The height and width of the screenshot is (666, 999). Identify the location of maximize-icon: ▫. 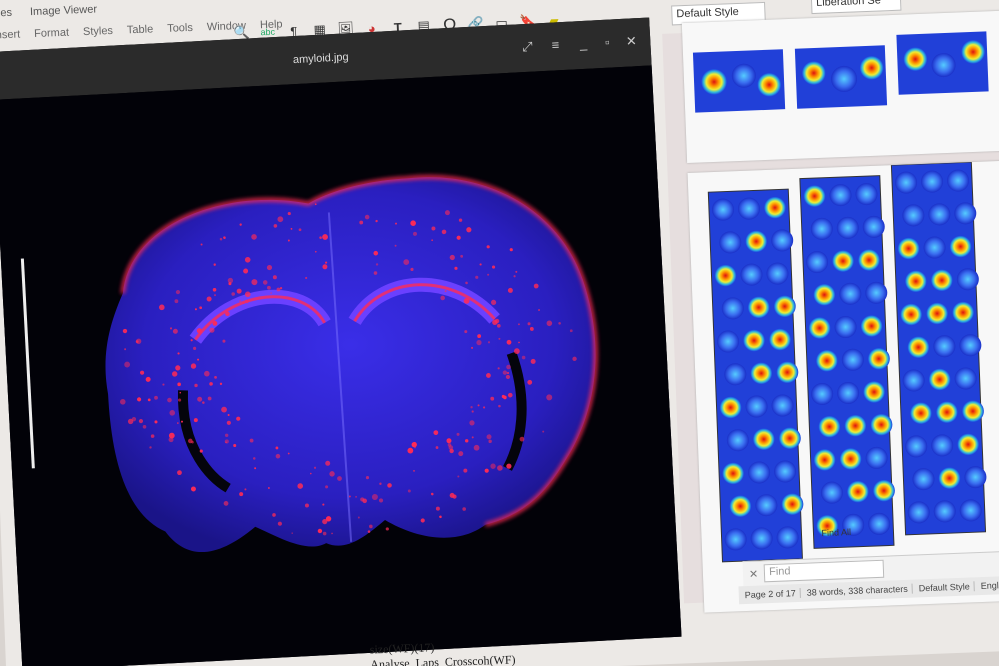
(607, 42).